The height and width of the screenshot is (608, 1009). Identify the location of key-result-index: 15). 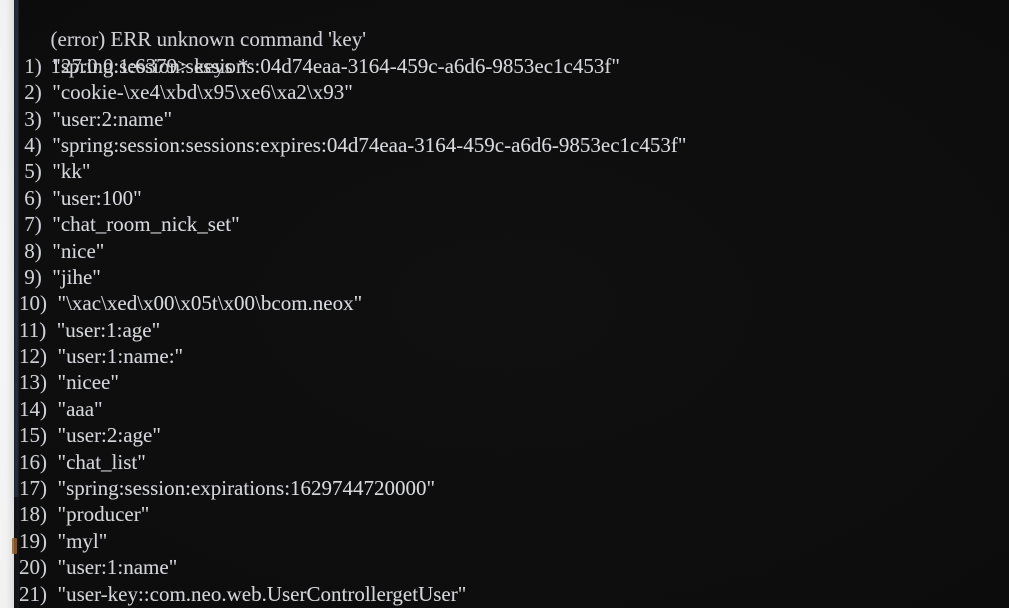
(33, 435).